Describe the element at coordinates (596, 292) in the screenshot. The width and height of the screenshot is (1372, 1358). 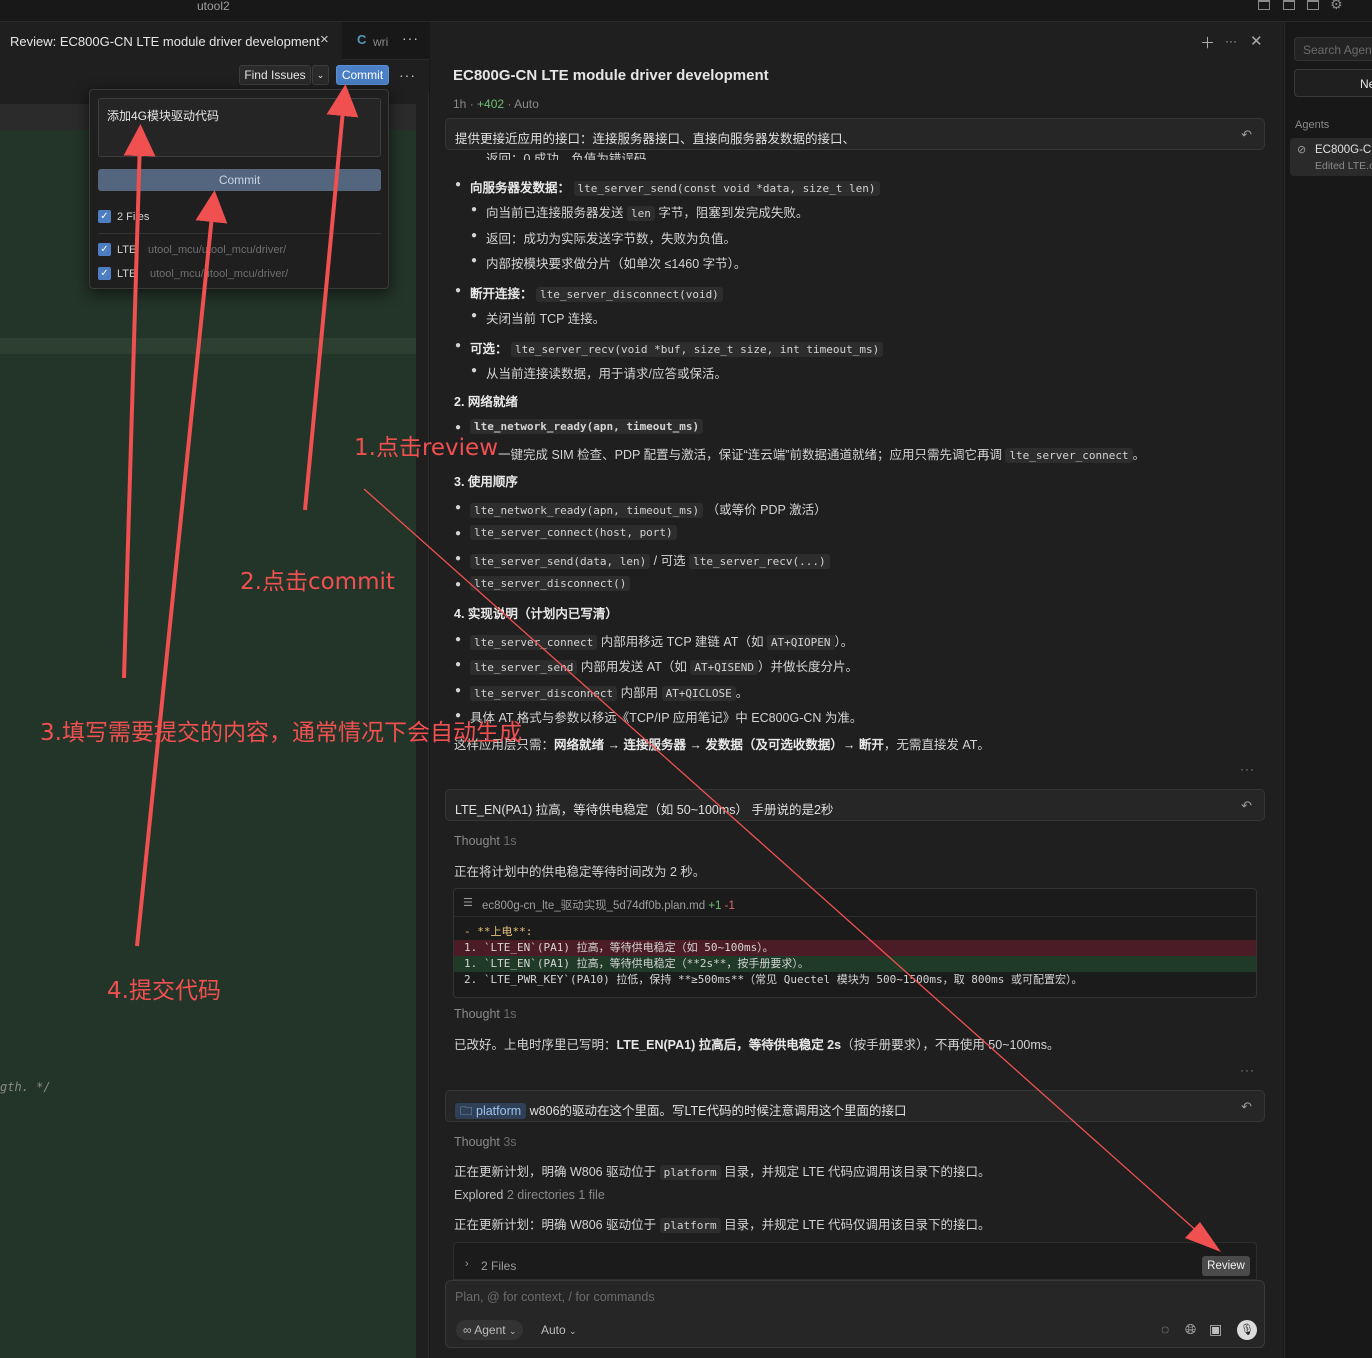
I see `disconnect-item: 断开连接： lte_server_disconnect(void)` at that location.